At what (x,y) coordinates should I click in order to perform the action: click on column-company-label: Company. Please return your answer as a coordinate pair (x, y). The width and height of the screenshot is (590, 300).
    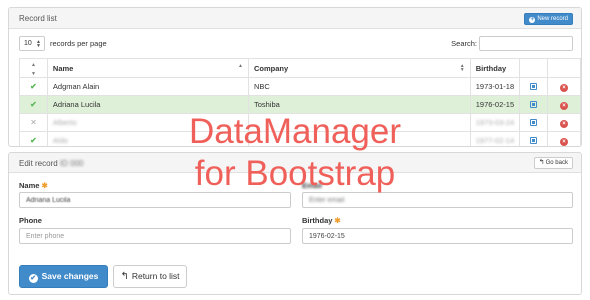
    Looking at the image, I should click on (271, 68).